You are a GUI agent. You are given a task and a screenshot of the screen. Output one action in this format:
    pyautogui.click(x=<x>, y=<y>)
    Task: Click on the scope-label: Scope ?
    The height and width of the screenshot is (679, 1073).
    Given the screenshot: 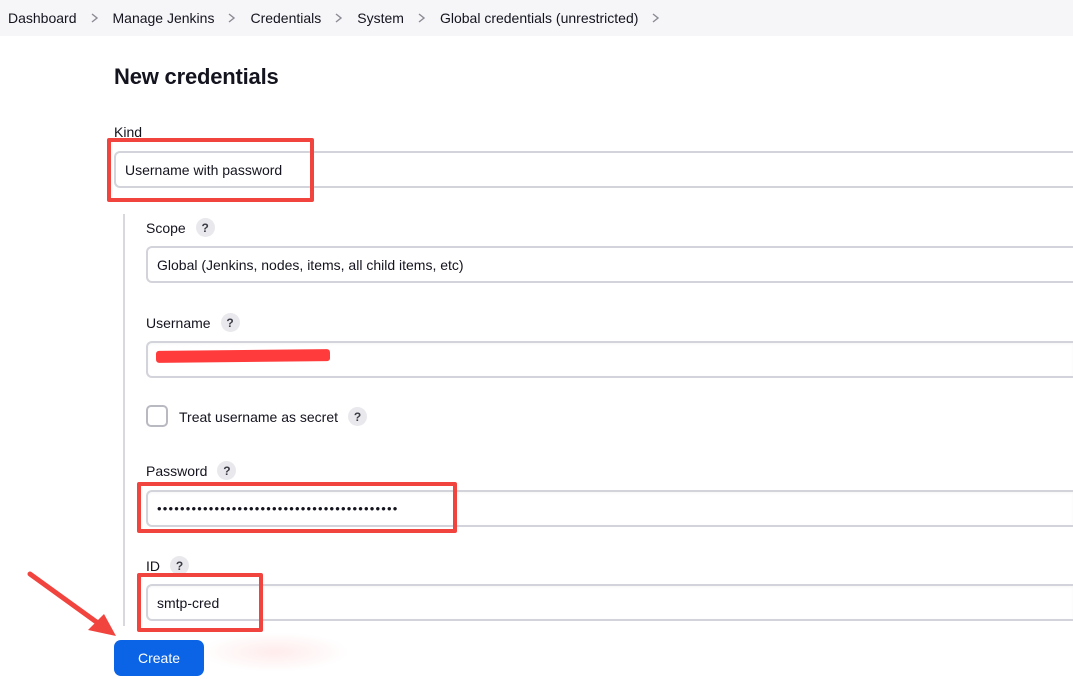 What is the action you would take?
    pyautogui.click(x=180, y=227)
    